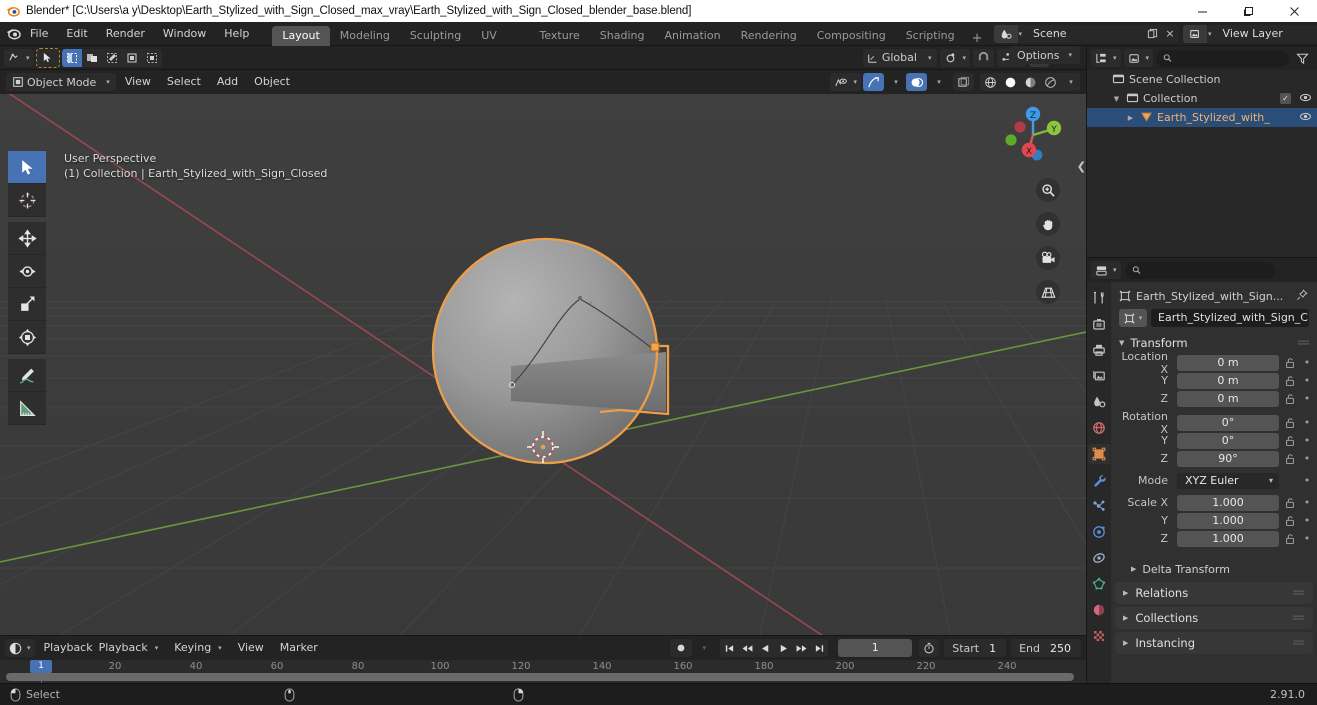 This screenshot has height=705, width=1317. Describe the element at coordinates (299, 648) in the screenshot. I see `timeline-menu-marker: Marker` at that location.